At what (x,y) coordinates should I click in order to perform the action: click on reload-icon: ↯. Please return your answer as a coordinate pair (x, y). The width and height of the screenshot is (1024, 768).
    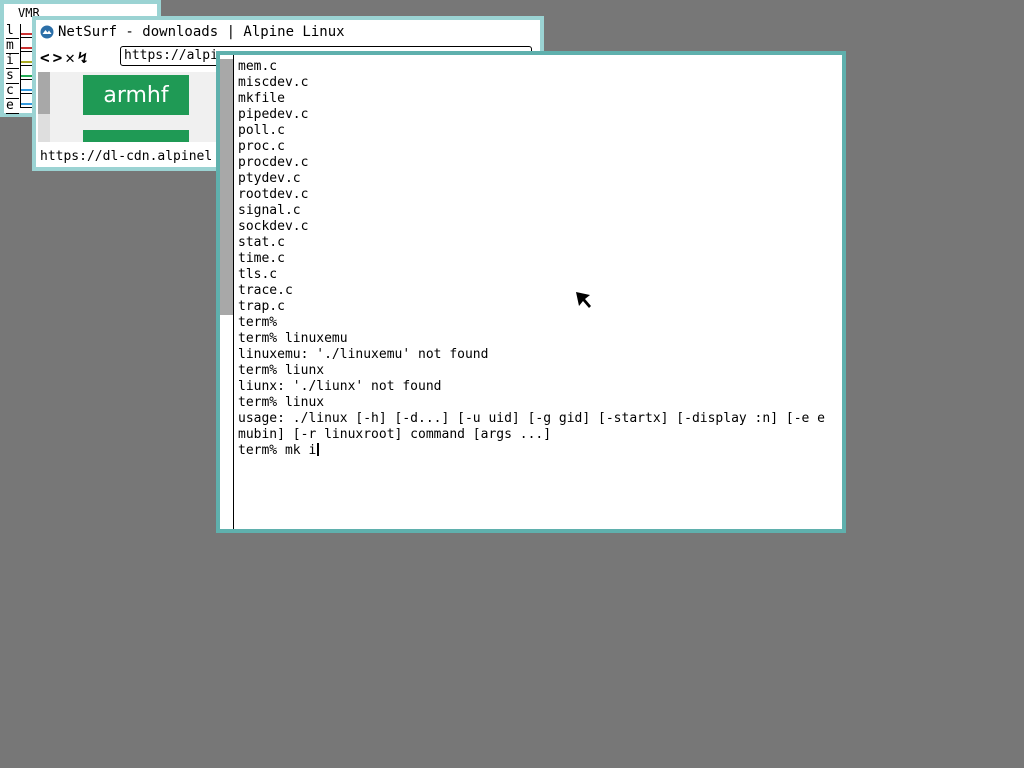
    Looking at the image, I should click on (83, 57).